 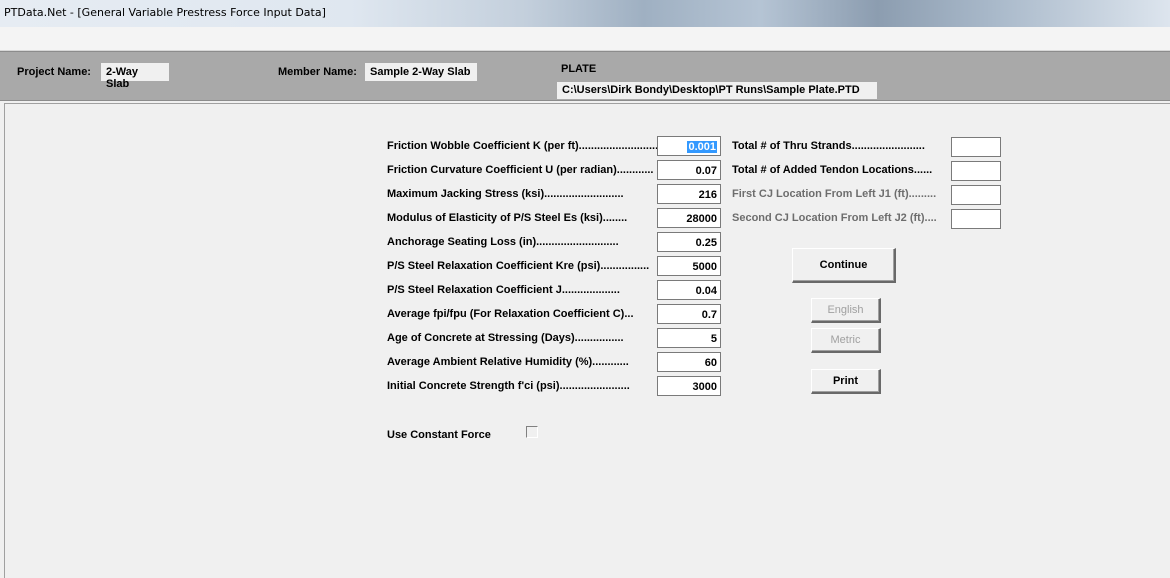 What do you see at coordinates (689, 338) in the screenshot?
I see `age-of-concrete-input: 5` at bounding box center [689, 338].